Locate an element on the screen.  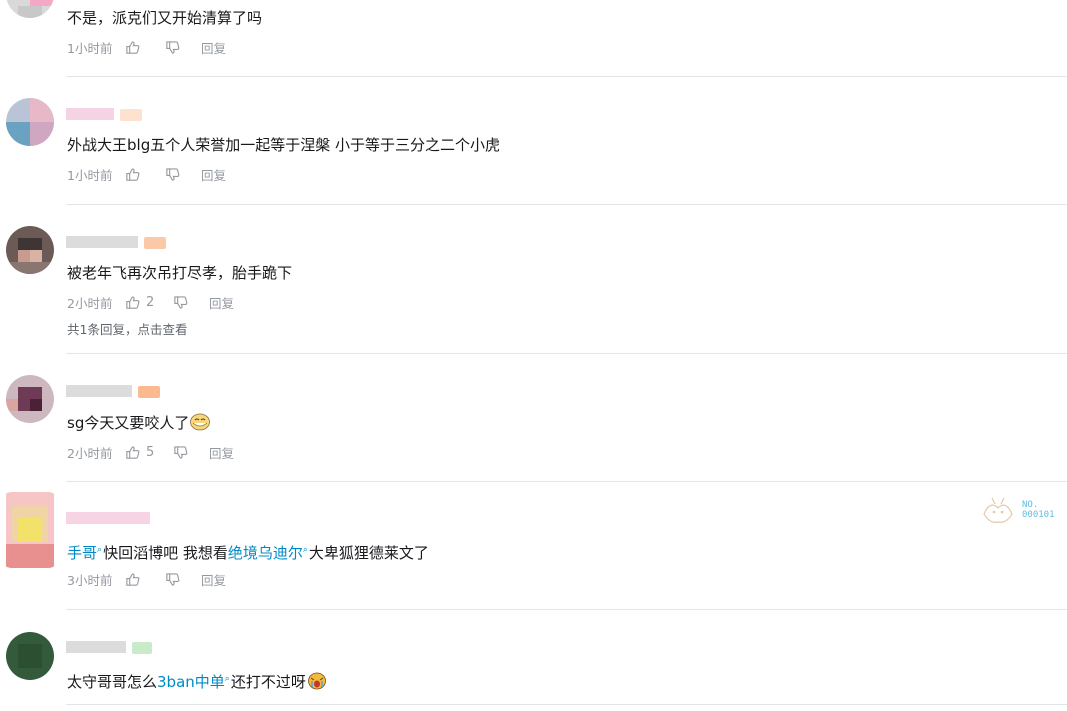
fan-mascot-icon is located at coordinates (998, 510).